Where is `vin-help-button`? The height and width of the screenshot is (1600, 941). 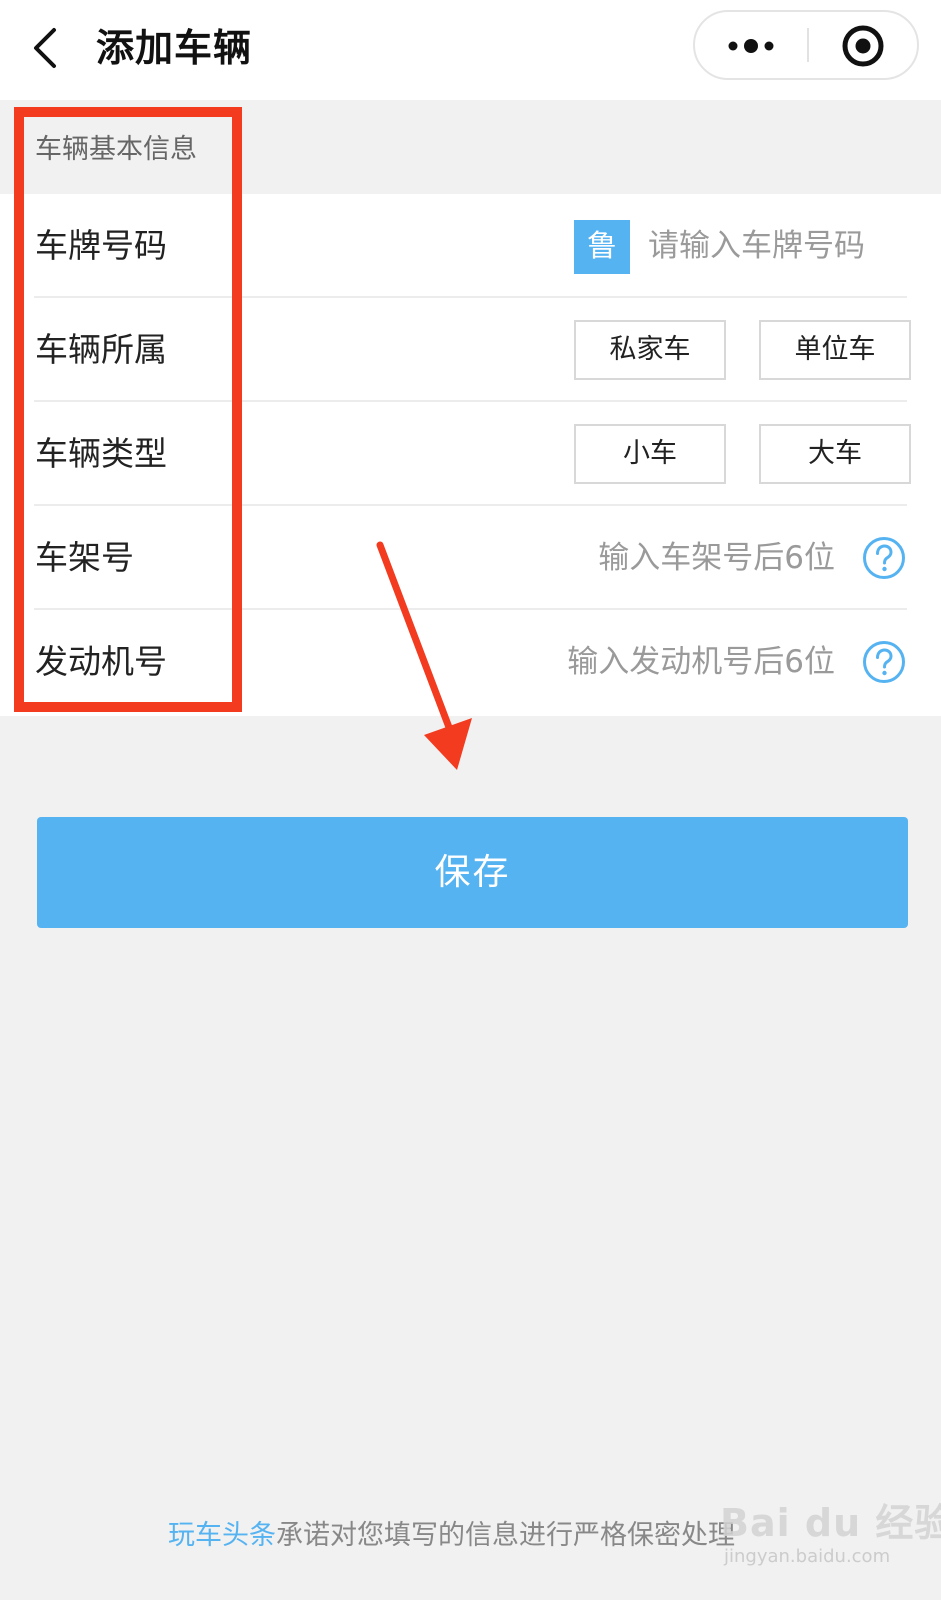 vin-help-button is located at coordinates (884, 558).